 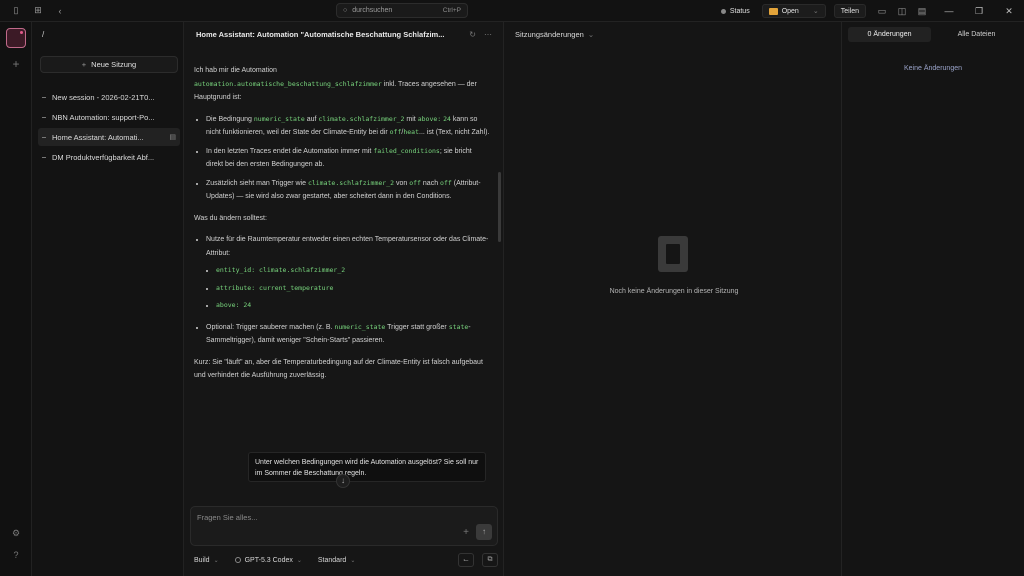 I want to click on archive-icon: ▤, so click(x=172, y=137).